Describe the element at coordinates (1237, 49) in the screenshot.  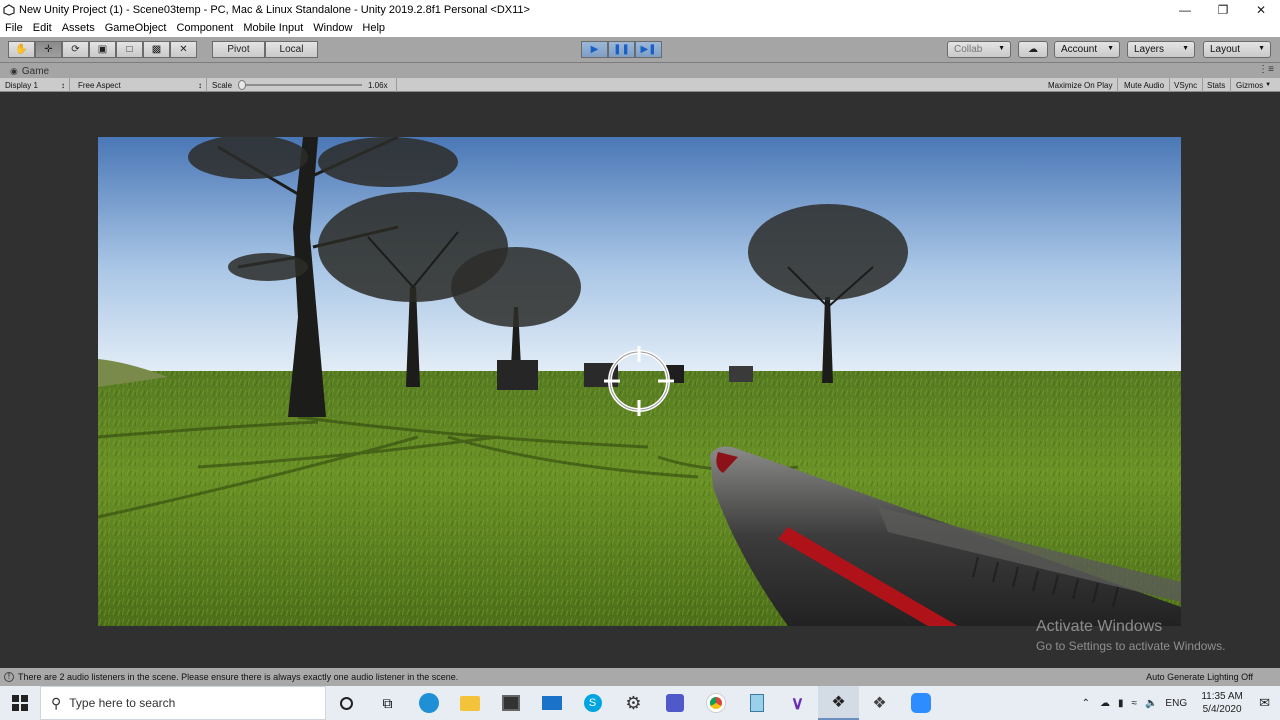
I see `layout-dropdown: Layout ▼` at that location.